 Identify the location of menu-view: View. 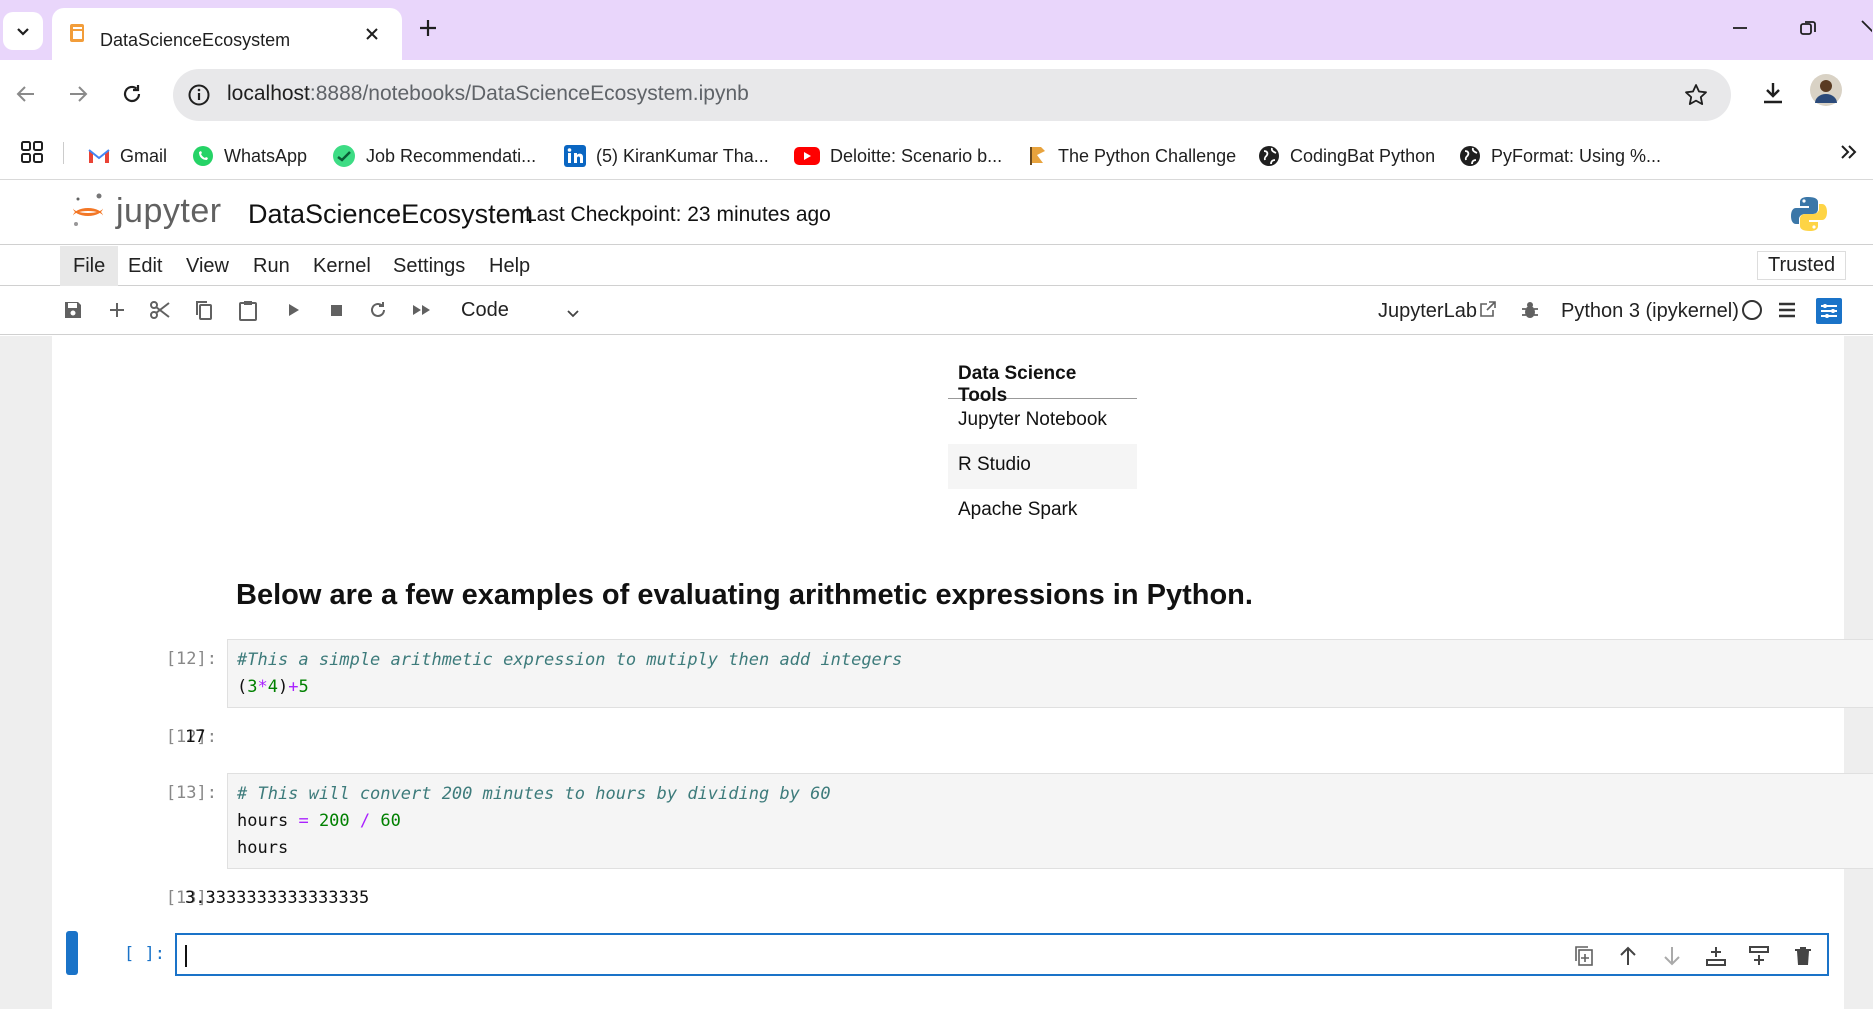
(207, 266).